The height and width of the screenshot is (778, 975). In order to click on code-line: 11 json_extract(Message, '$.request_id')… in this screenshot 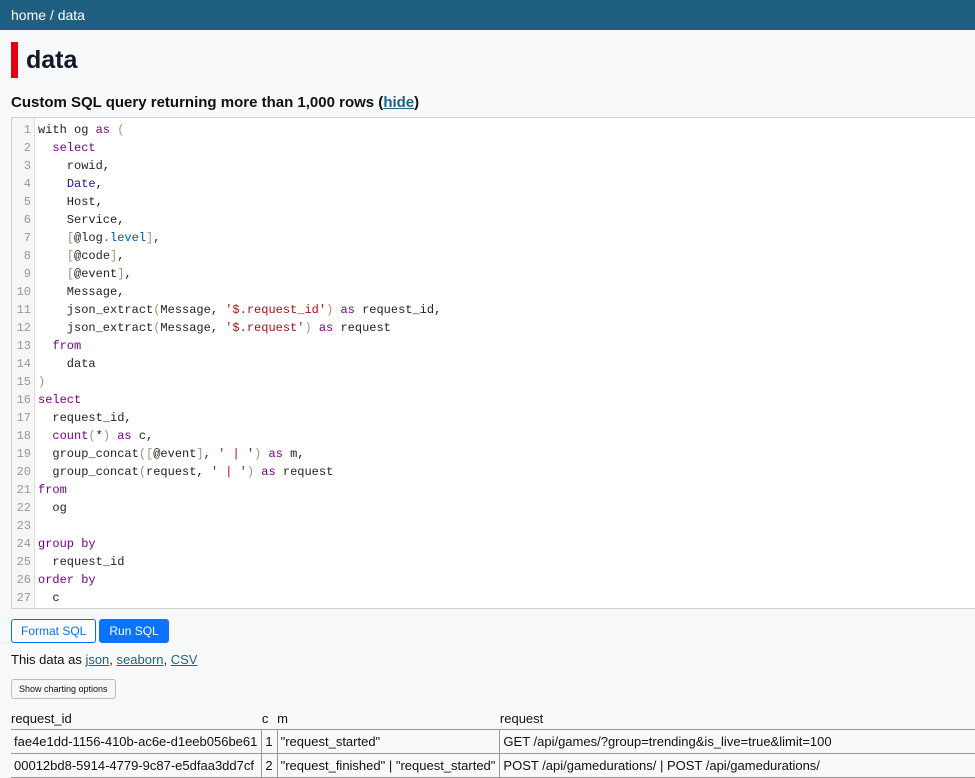, I will do `click(493, 310)`.